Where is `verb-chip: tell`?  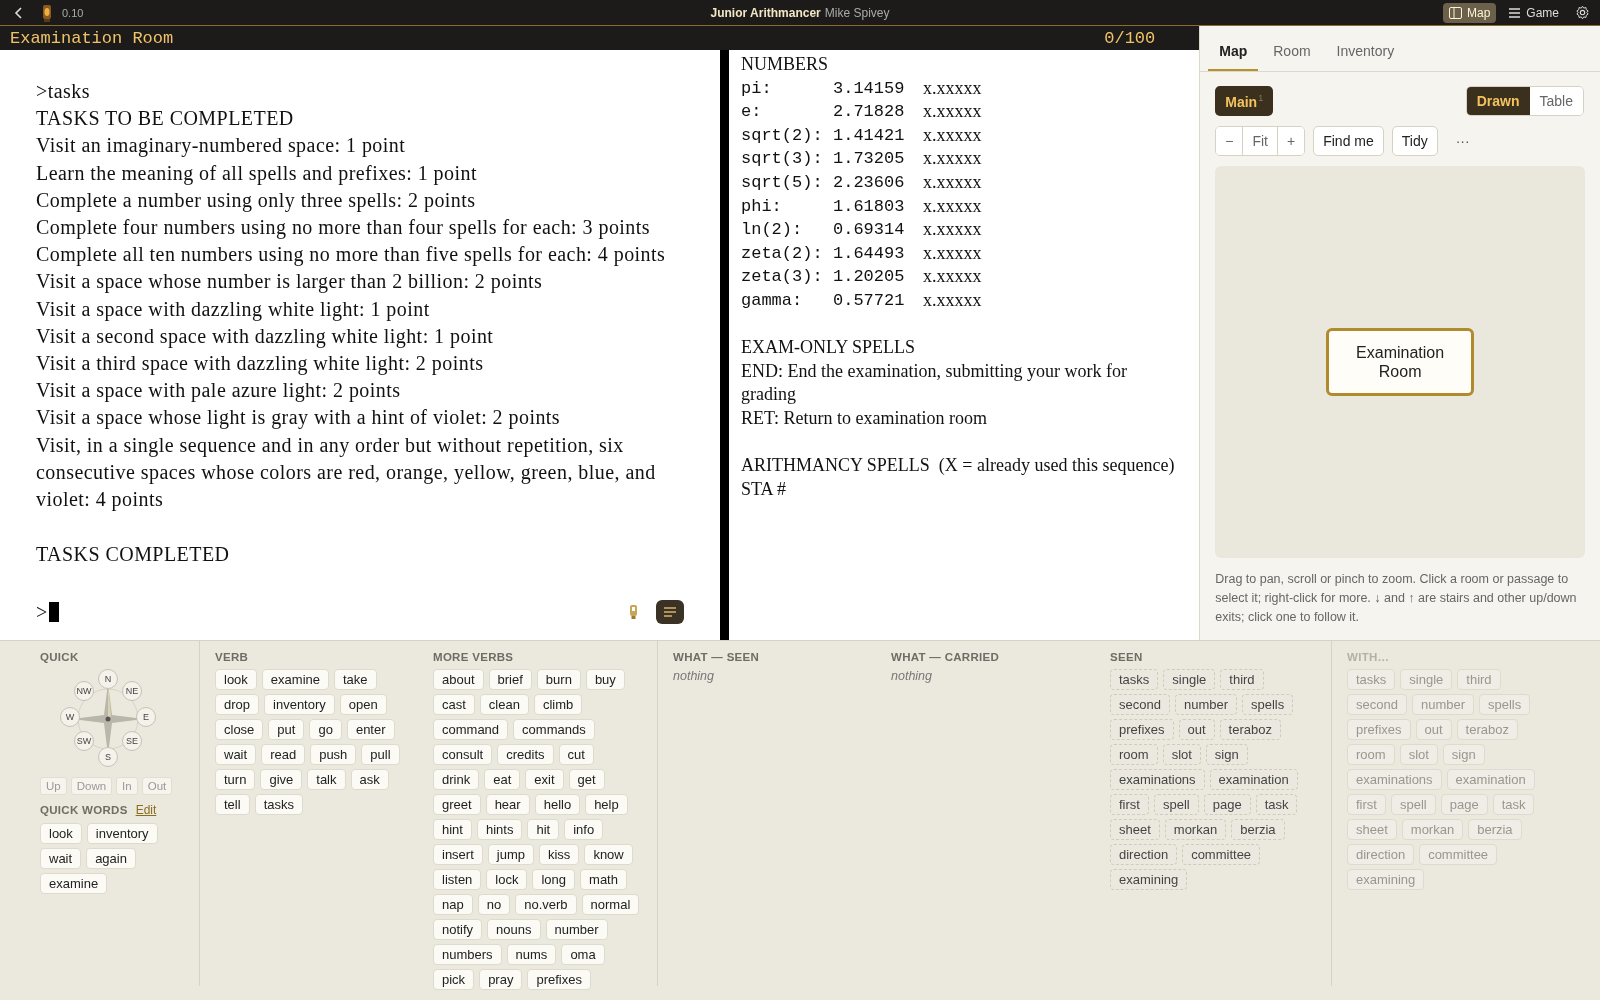
verb-chip: tell is located at coordinates (232, 804).